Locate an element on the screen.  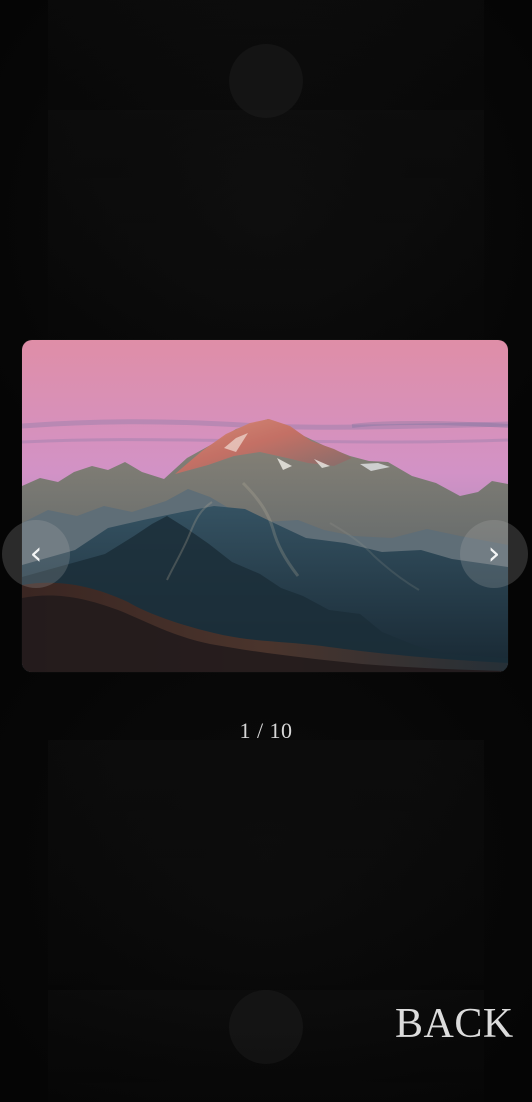
chevron-left-icon: ‹ is located at coordinates (36, 553).